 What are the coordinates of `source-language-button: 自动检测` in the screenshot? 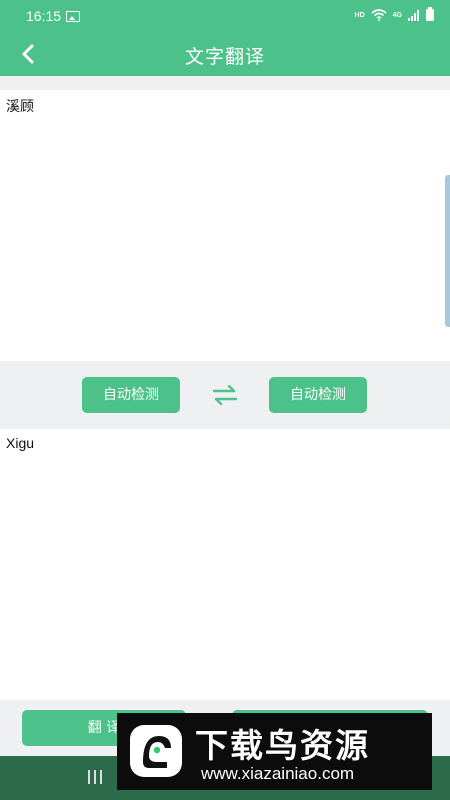 It's located at (131, 395).